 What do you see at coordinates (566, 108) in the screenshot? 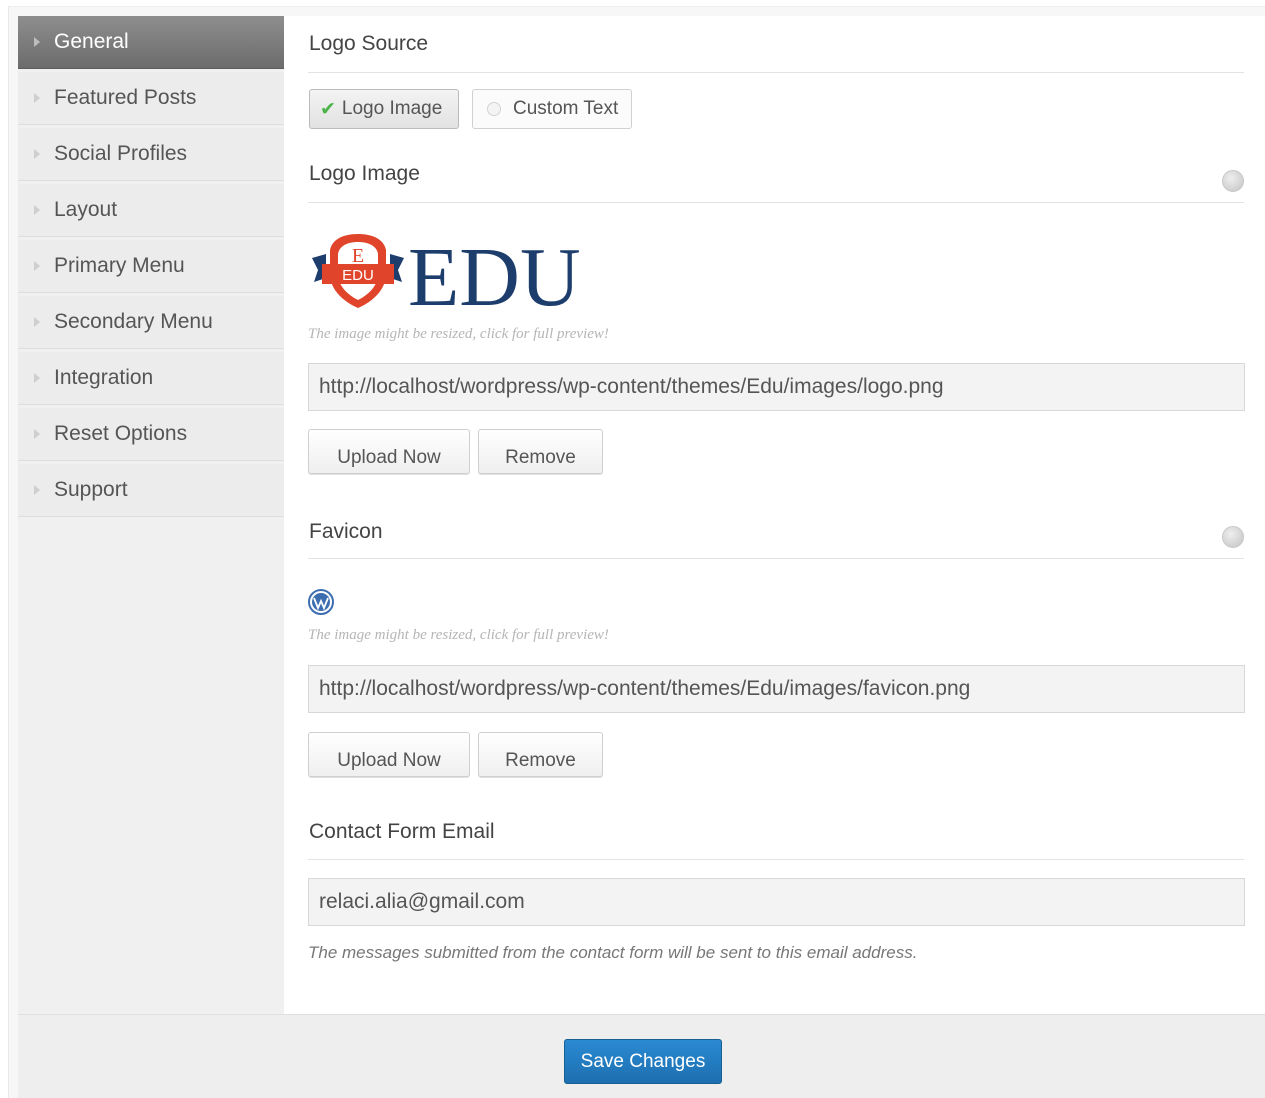
I see `custom-text-option-label: Custom Text` at bounding box center [566, 108].